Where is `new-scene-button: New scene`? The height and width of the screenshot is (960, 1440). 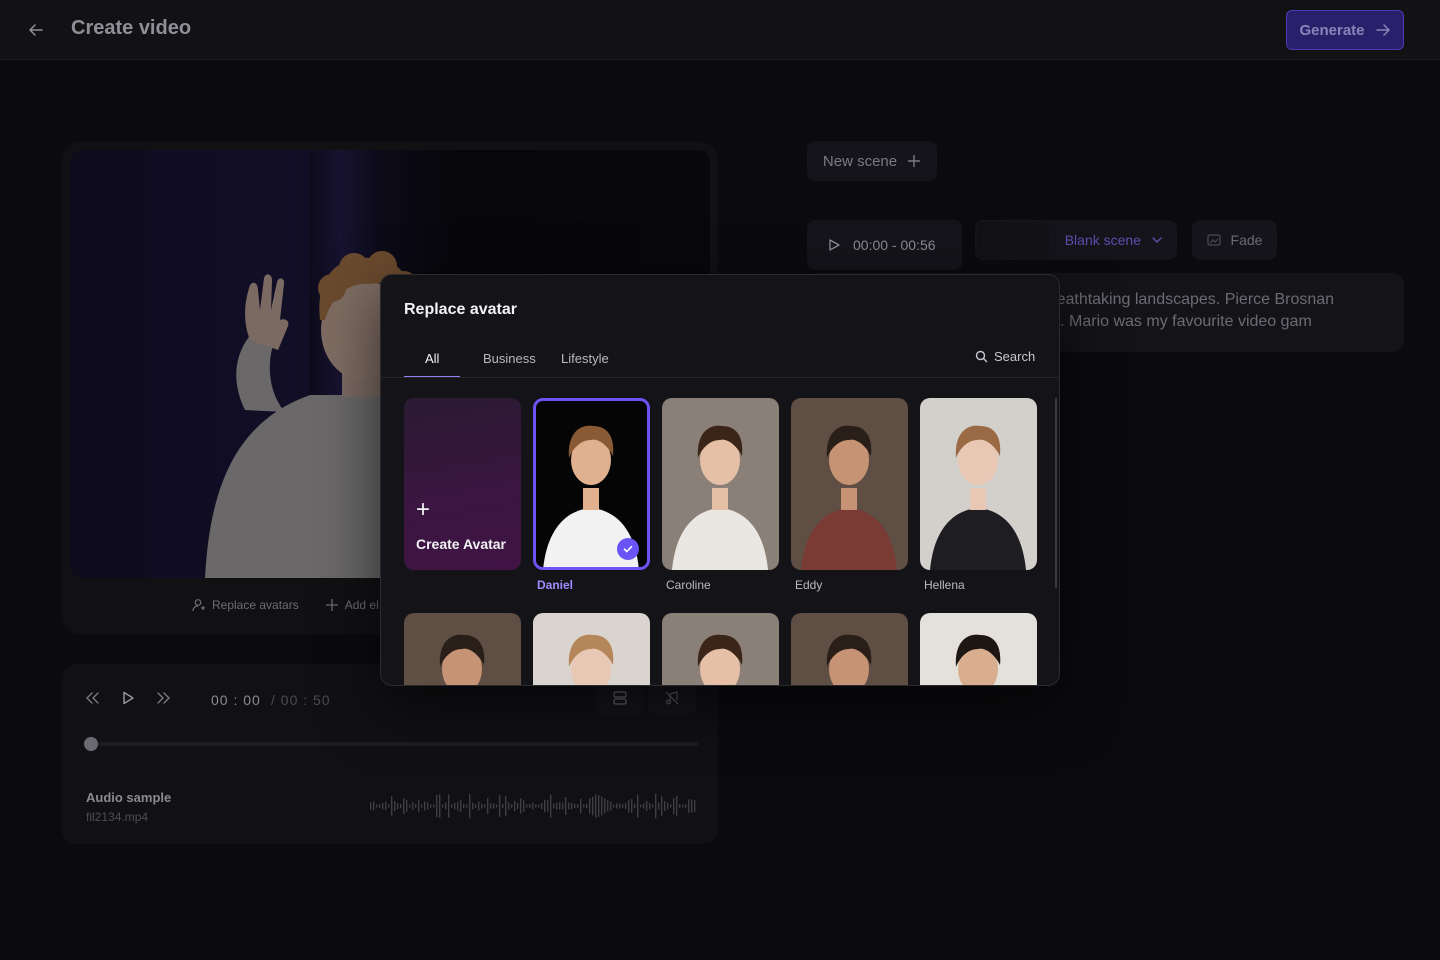
new-scene-button: New scene is located at coordinates (872, 161).